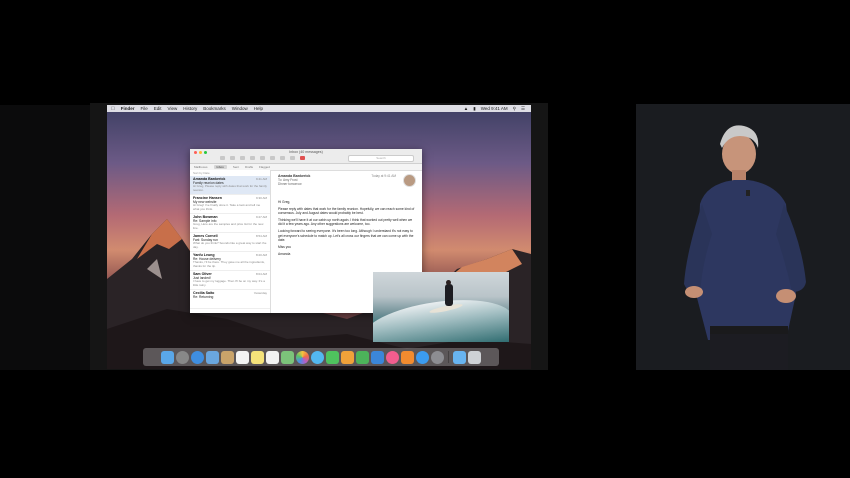 The width and height of the screenshot is (850, 478). I want to click on archive-icon, so click(242, 158).